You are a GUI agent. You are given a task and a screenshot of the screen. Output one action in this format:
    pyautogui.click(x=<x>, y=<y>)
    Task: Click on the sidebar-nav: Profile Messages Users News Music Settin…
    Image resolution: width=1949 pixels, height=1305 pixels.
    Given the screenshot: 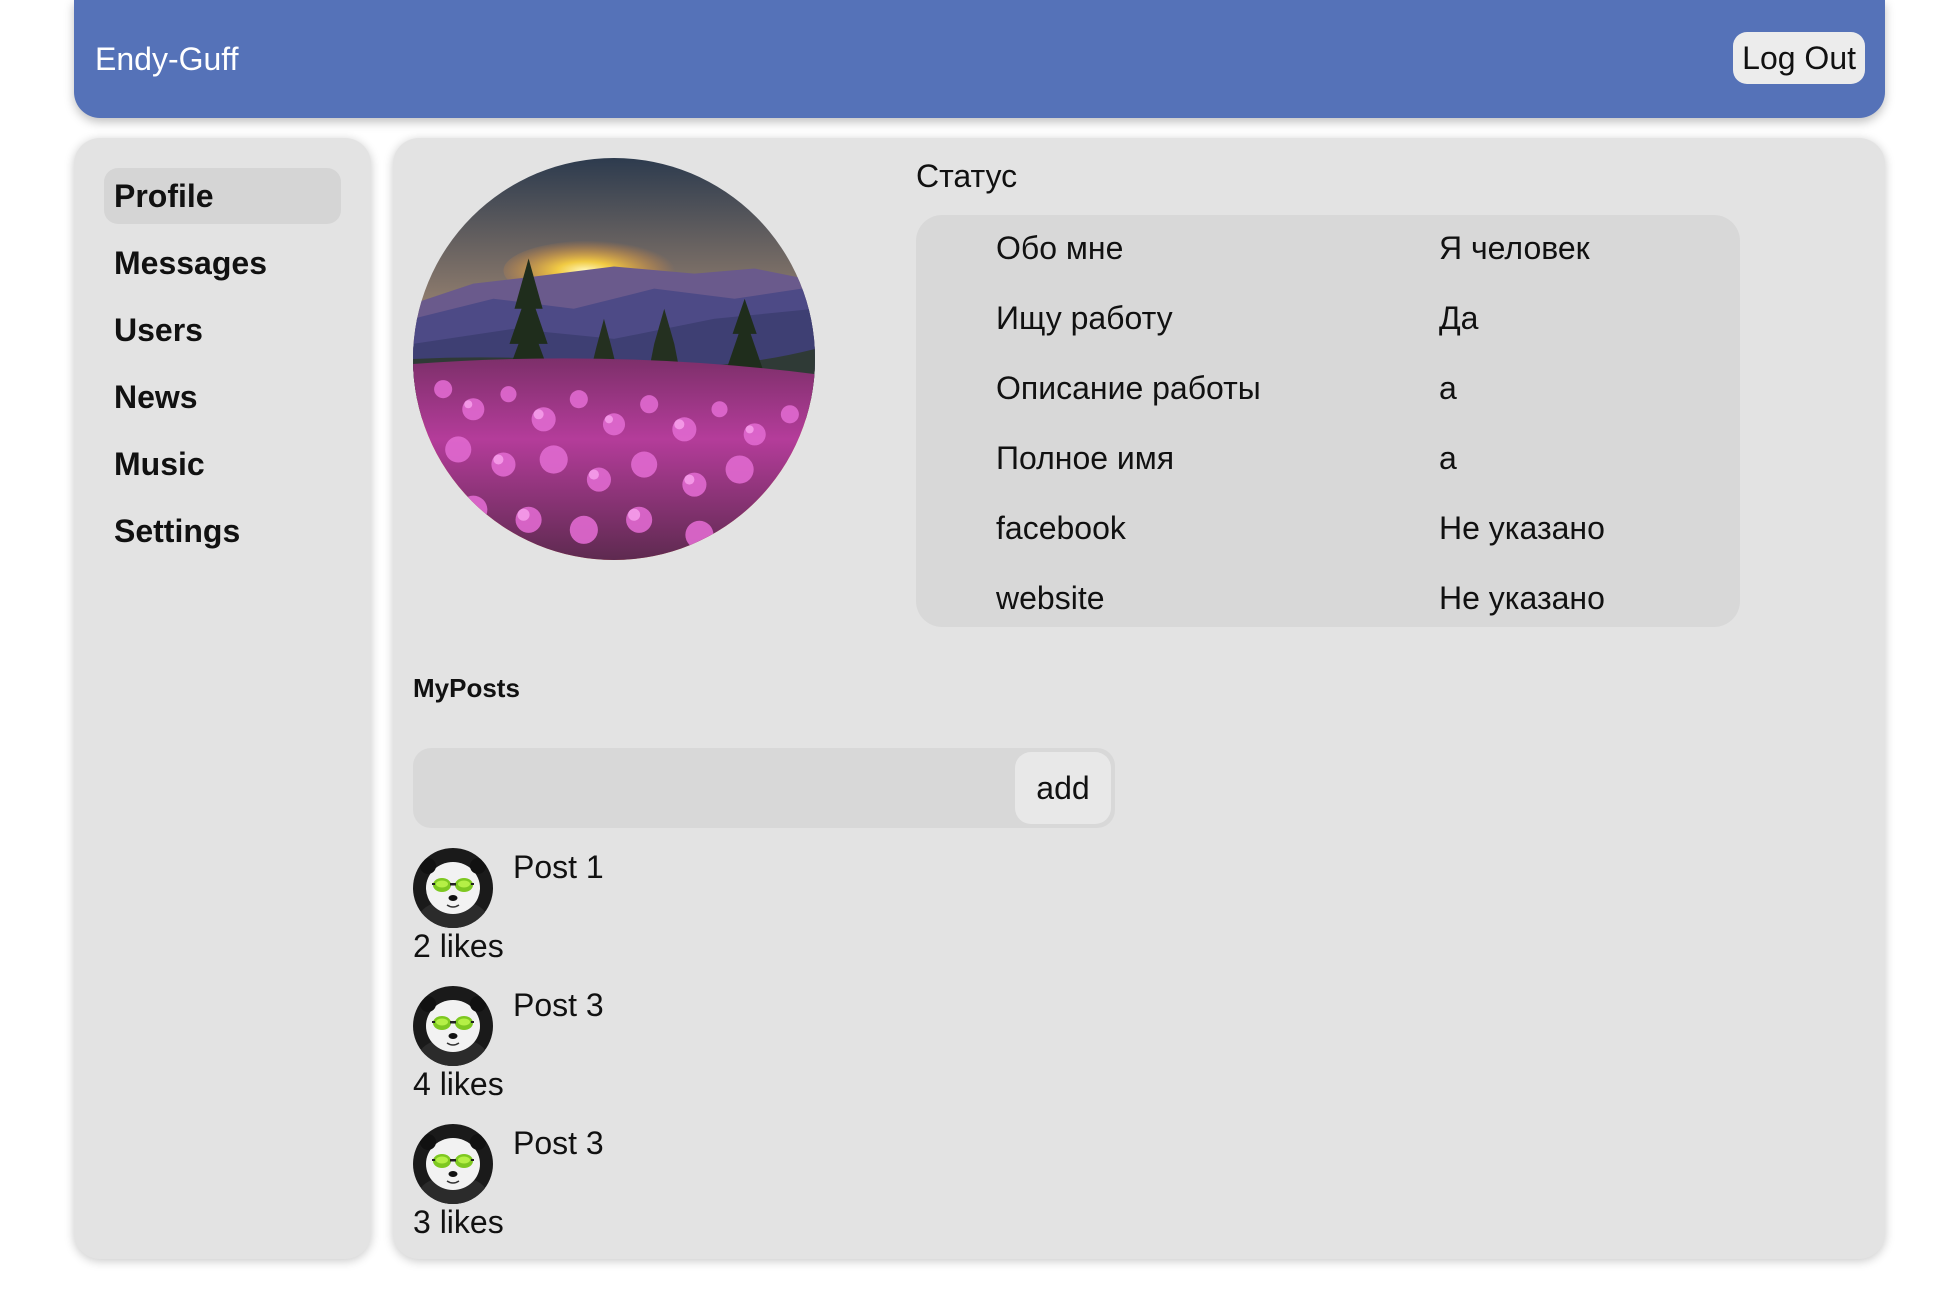 What is the action you would take?
    pyautogui.click(x=222, y=698)
    